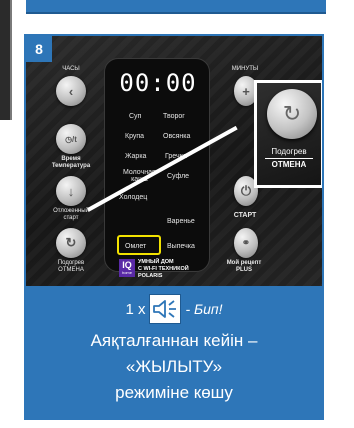  What do you see at coordinates (165, 309) in the screenshot?
I see `speaker-icon` at bounding box center [165, 309].